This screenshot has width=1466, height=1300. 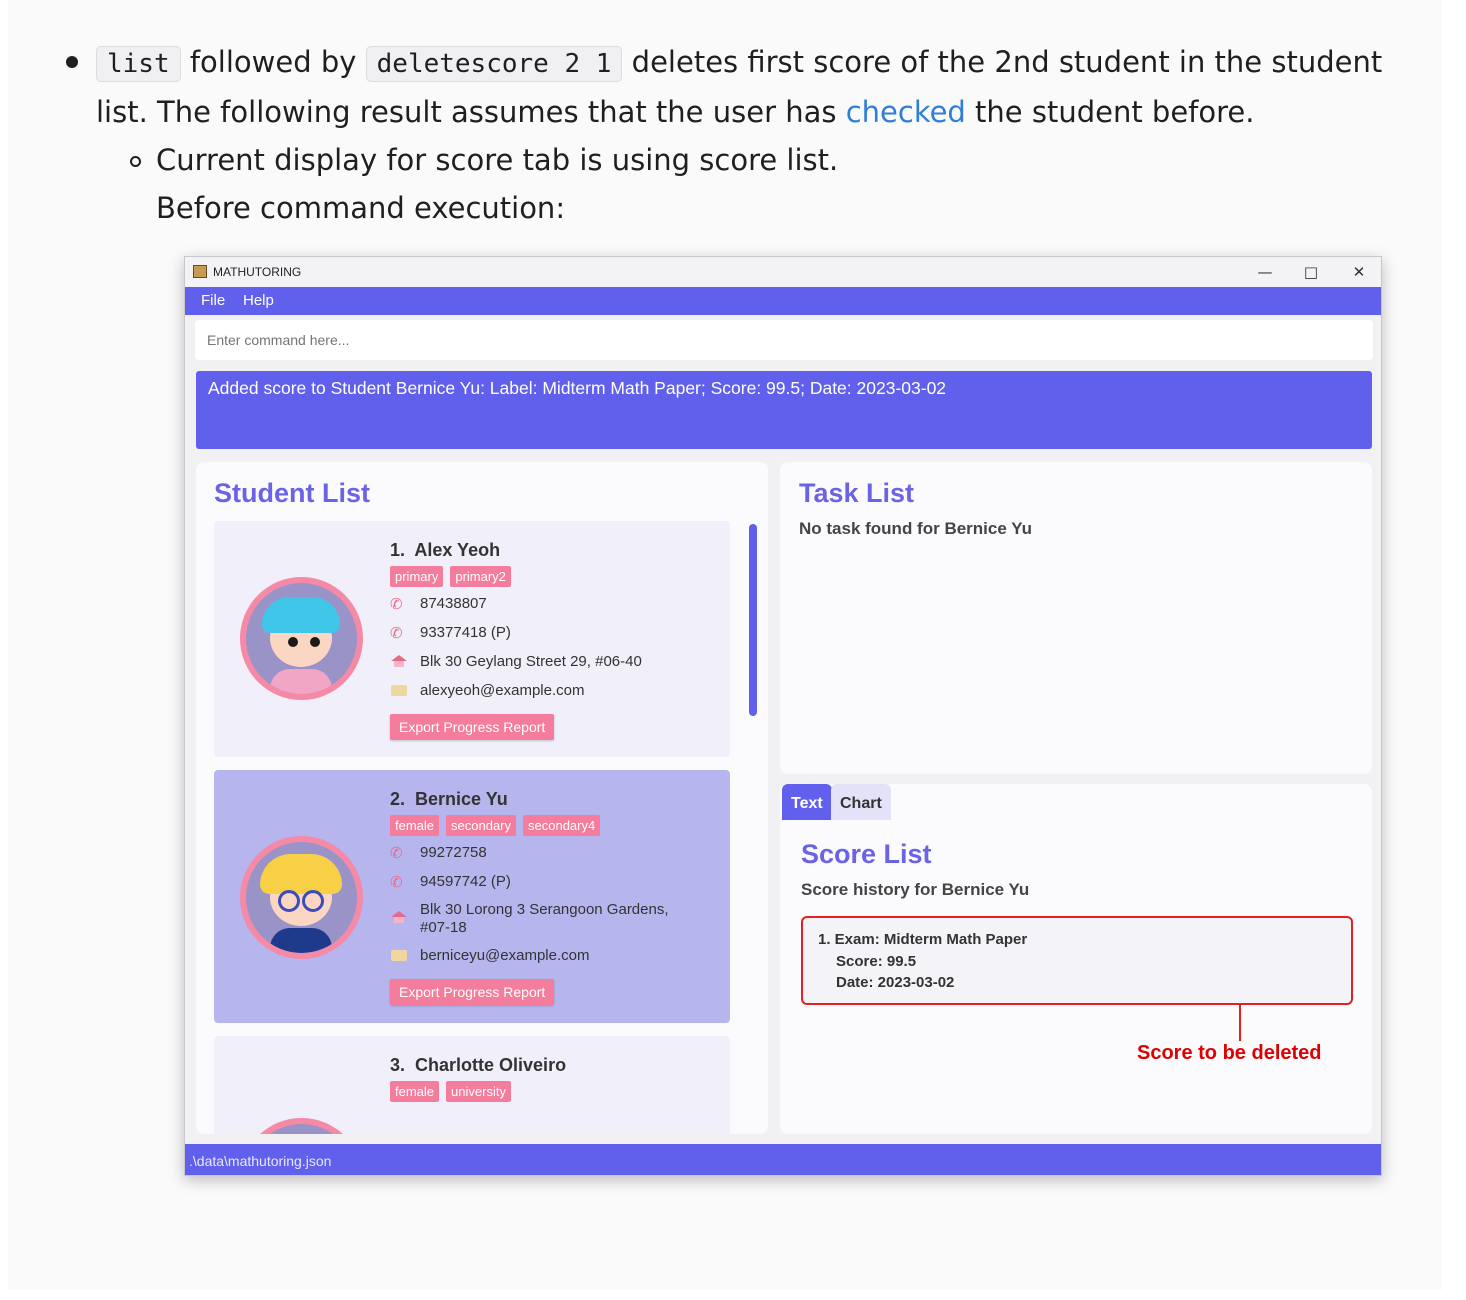 What do you see at coordinates (783, 272) in the screenshot?
I see `title-bar: MATHUTORING — □ ✕` at bounding box center [783, 272].